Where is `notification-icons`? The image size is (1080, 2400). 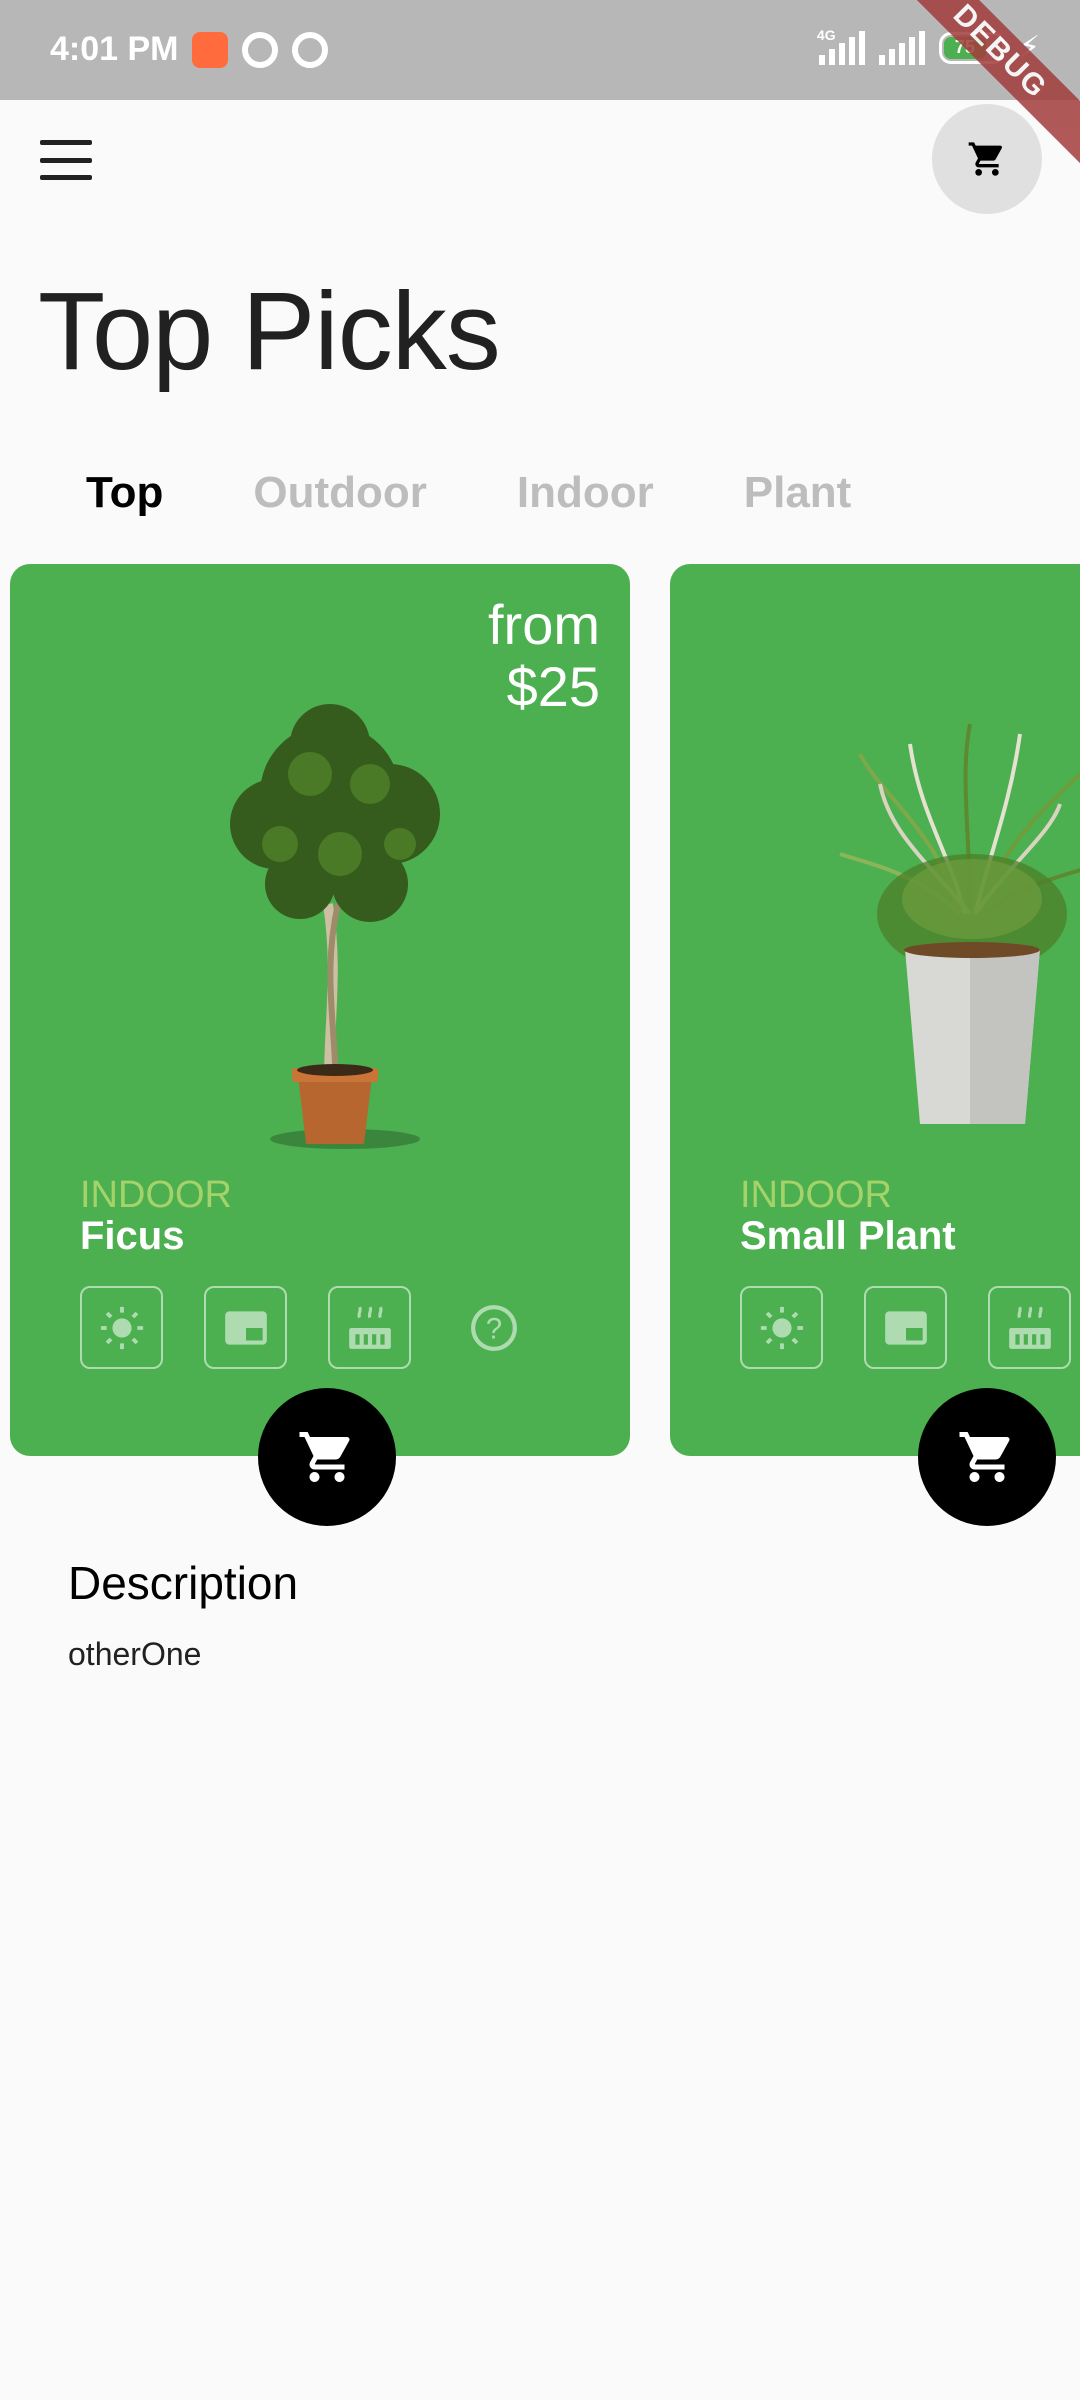 notification-icons is located at coordinates (260, 50).